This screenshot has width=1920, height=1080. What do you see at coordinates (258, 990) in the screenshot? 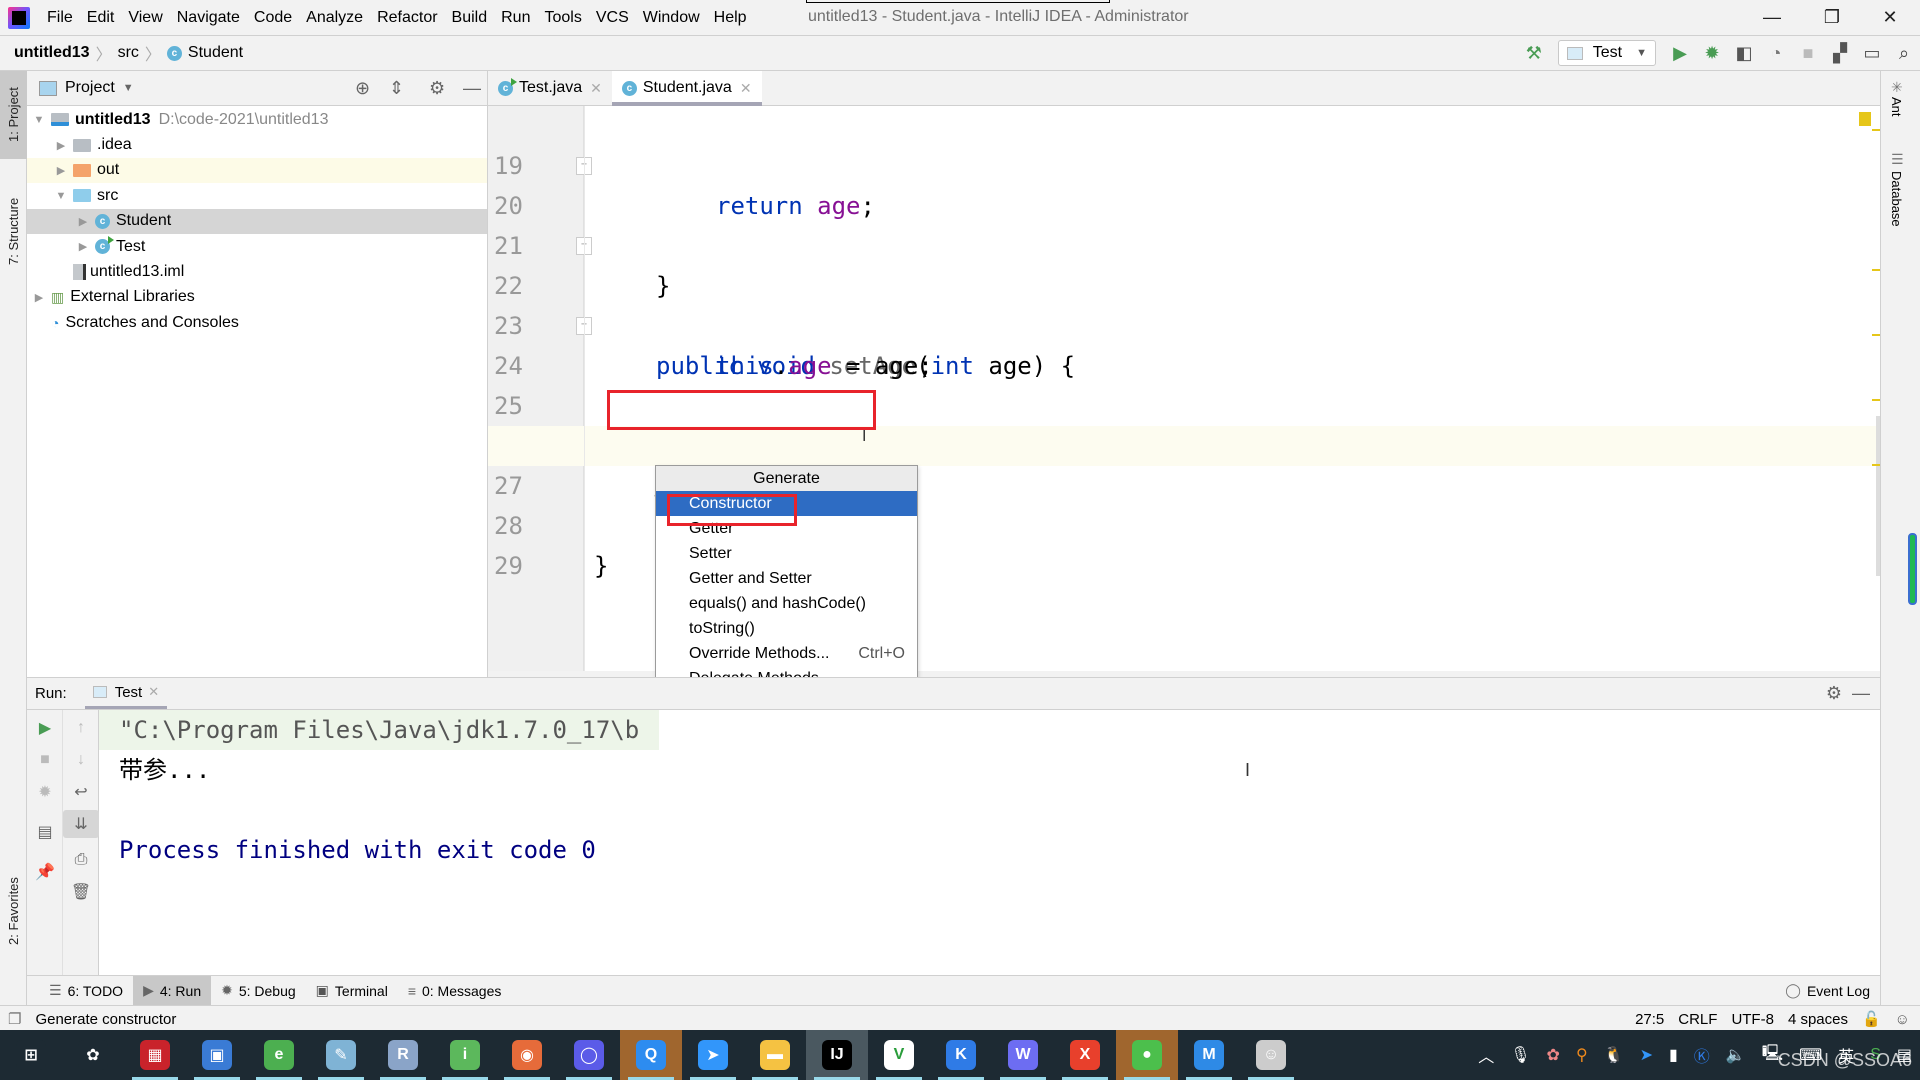
I see `tool-debug: ✹ 5: Debug` at bounding box center [258, 990].